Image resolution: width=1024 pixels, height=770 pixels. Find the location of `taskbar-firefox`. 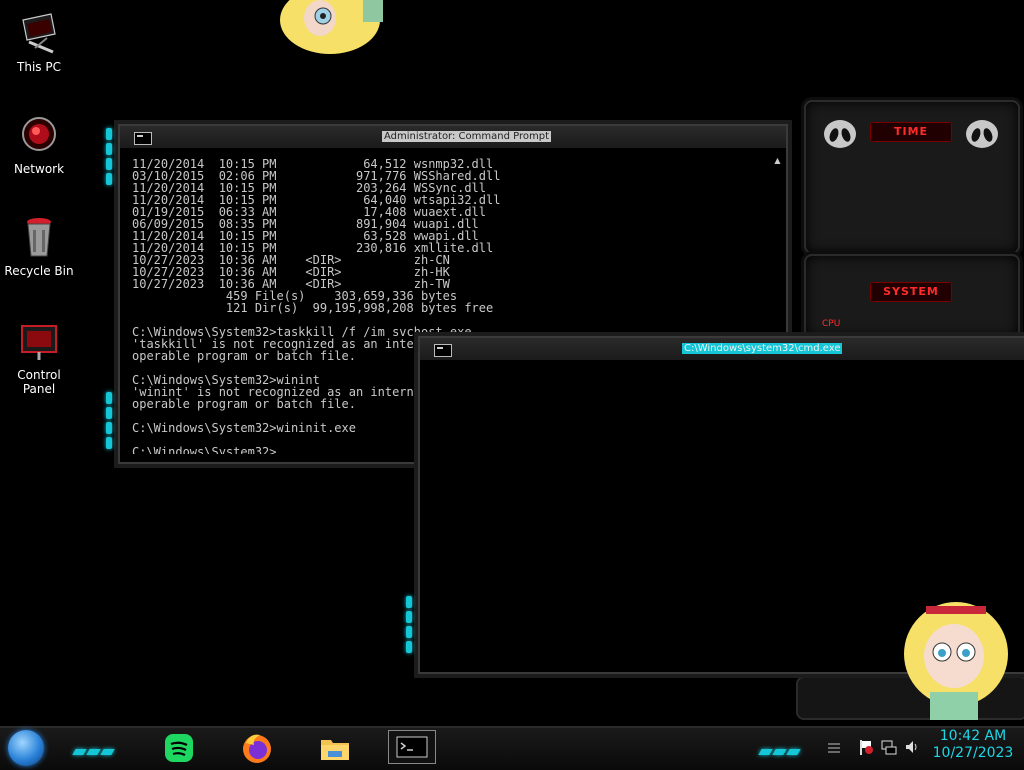

taskbar-firefox is located at coordinates (257, 748).